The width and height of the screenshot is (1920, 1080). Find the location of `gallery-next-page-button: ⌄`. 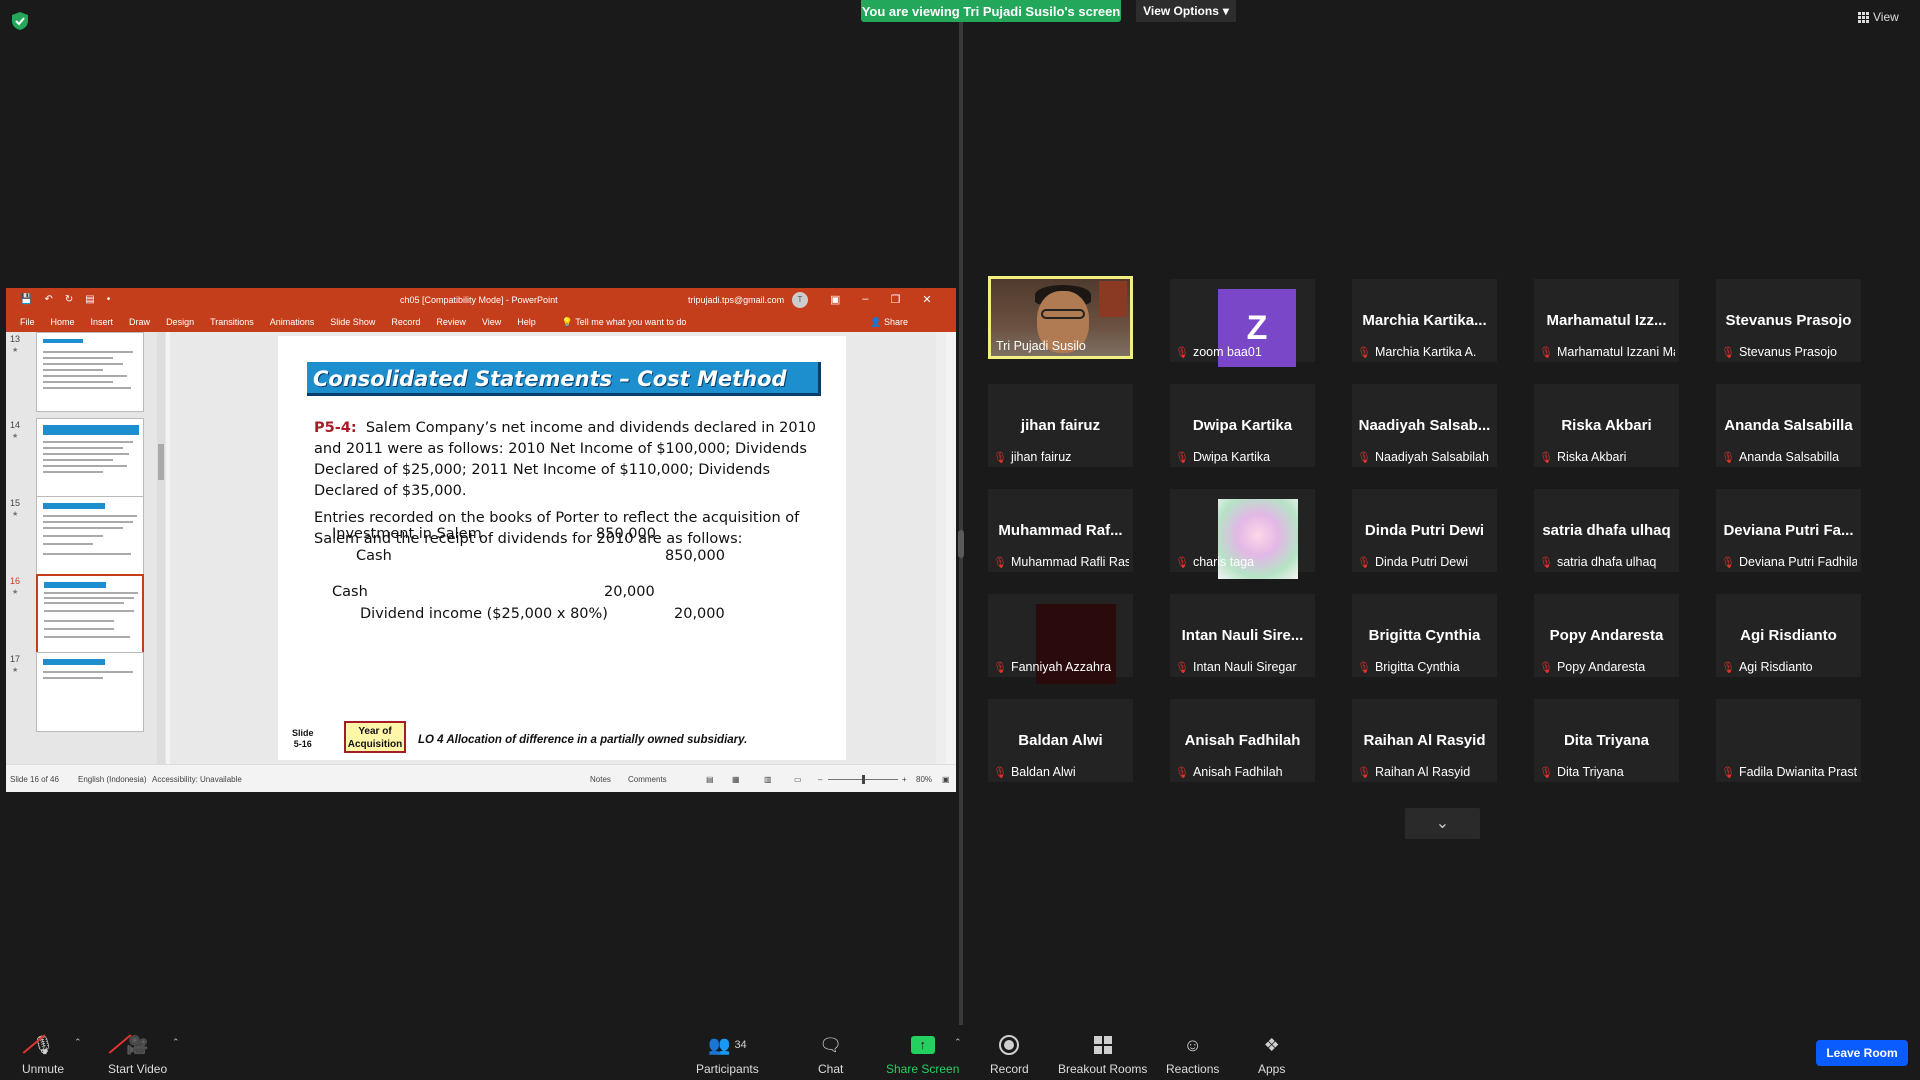

gallery-next-page-button: ⌄ is located at coordinates (1442, 823).